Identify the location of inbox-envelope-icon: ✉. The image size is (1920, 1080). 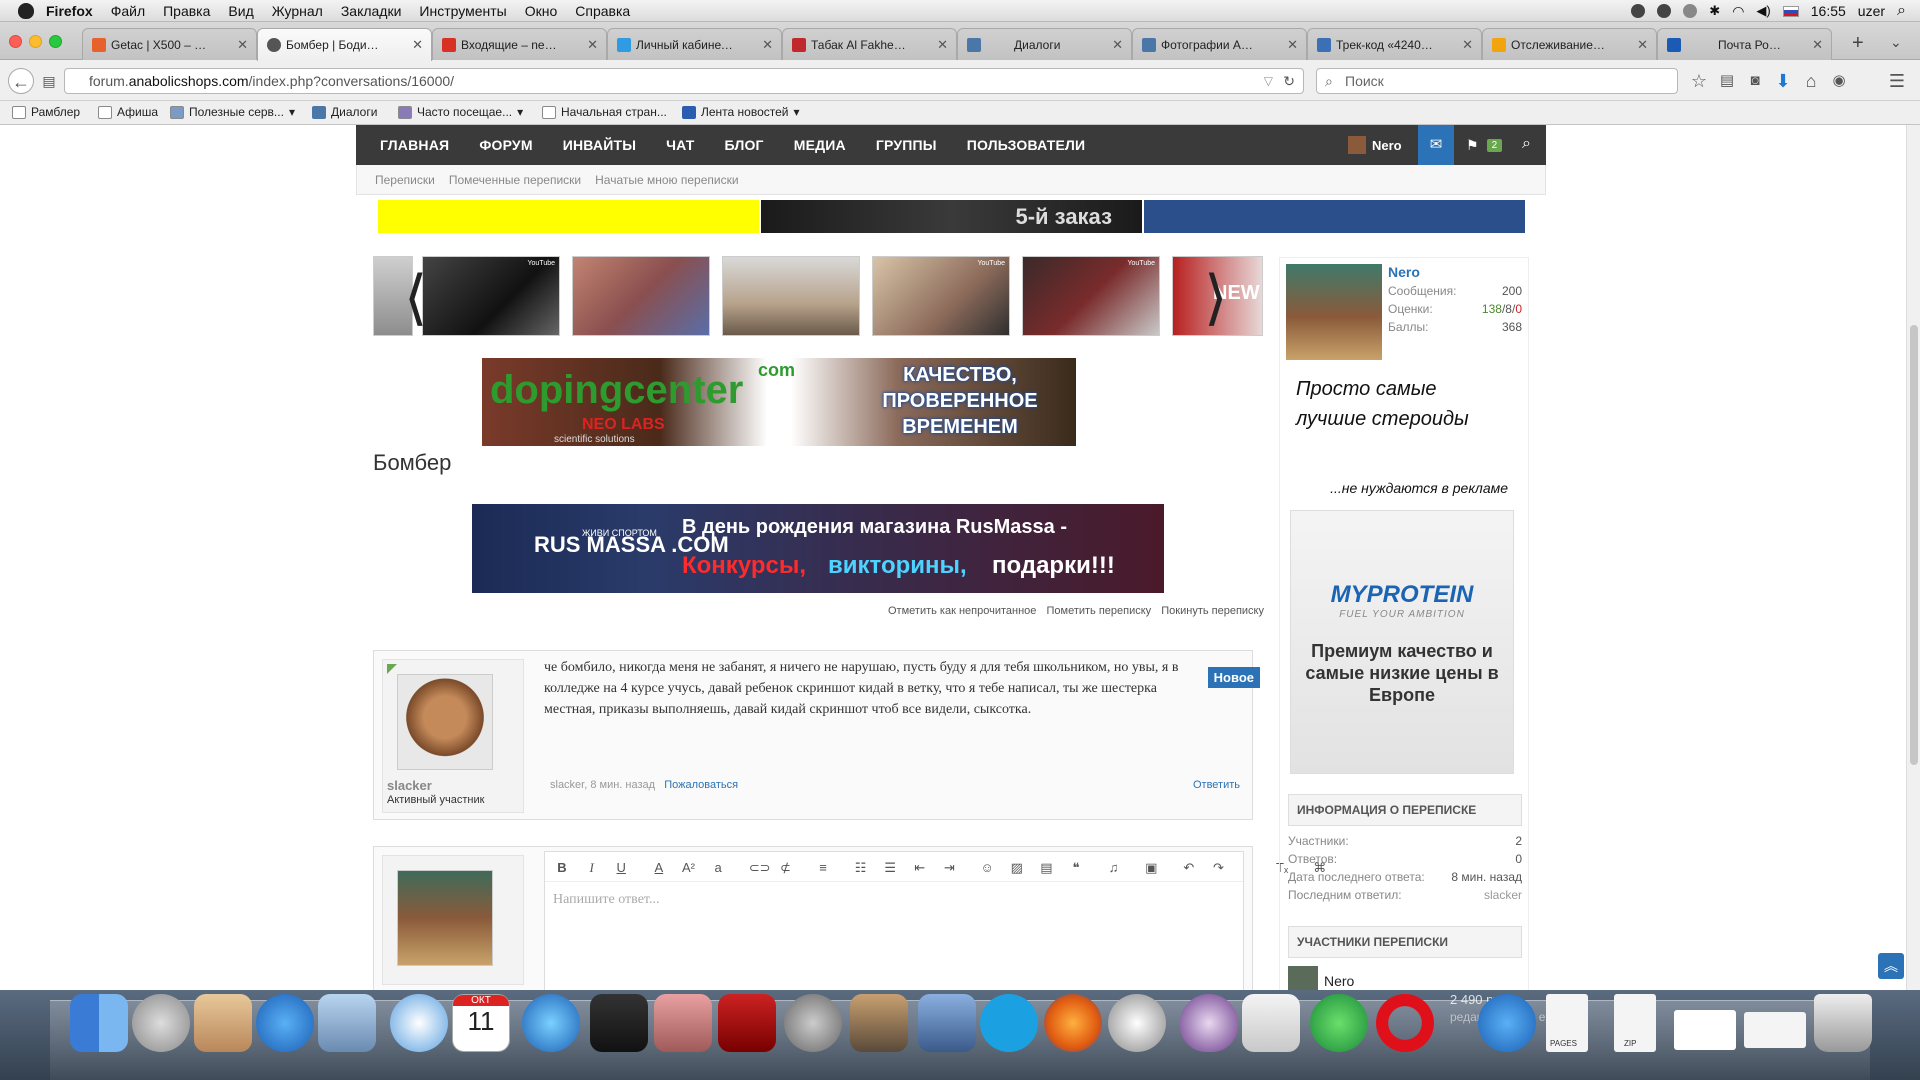
(1436, 145).